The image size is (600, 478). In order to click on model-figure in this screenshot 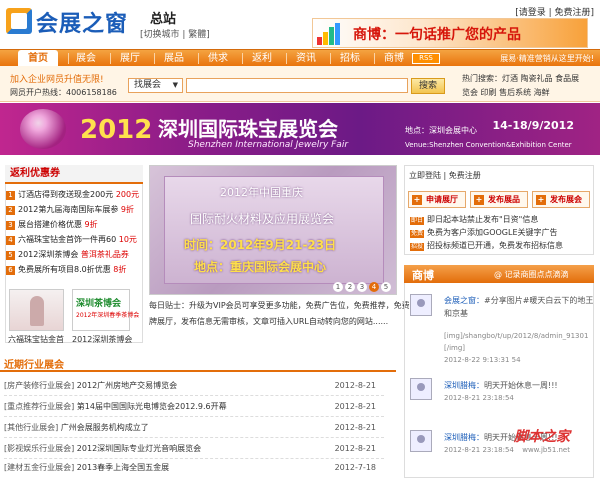, I will do `click(37, 311)`.